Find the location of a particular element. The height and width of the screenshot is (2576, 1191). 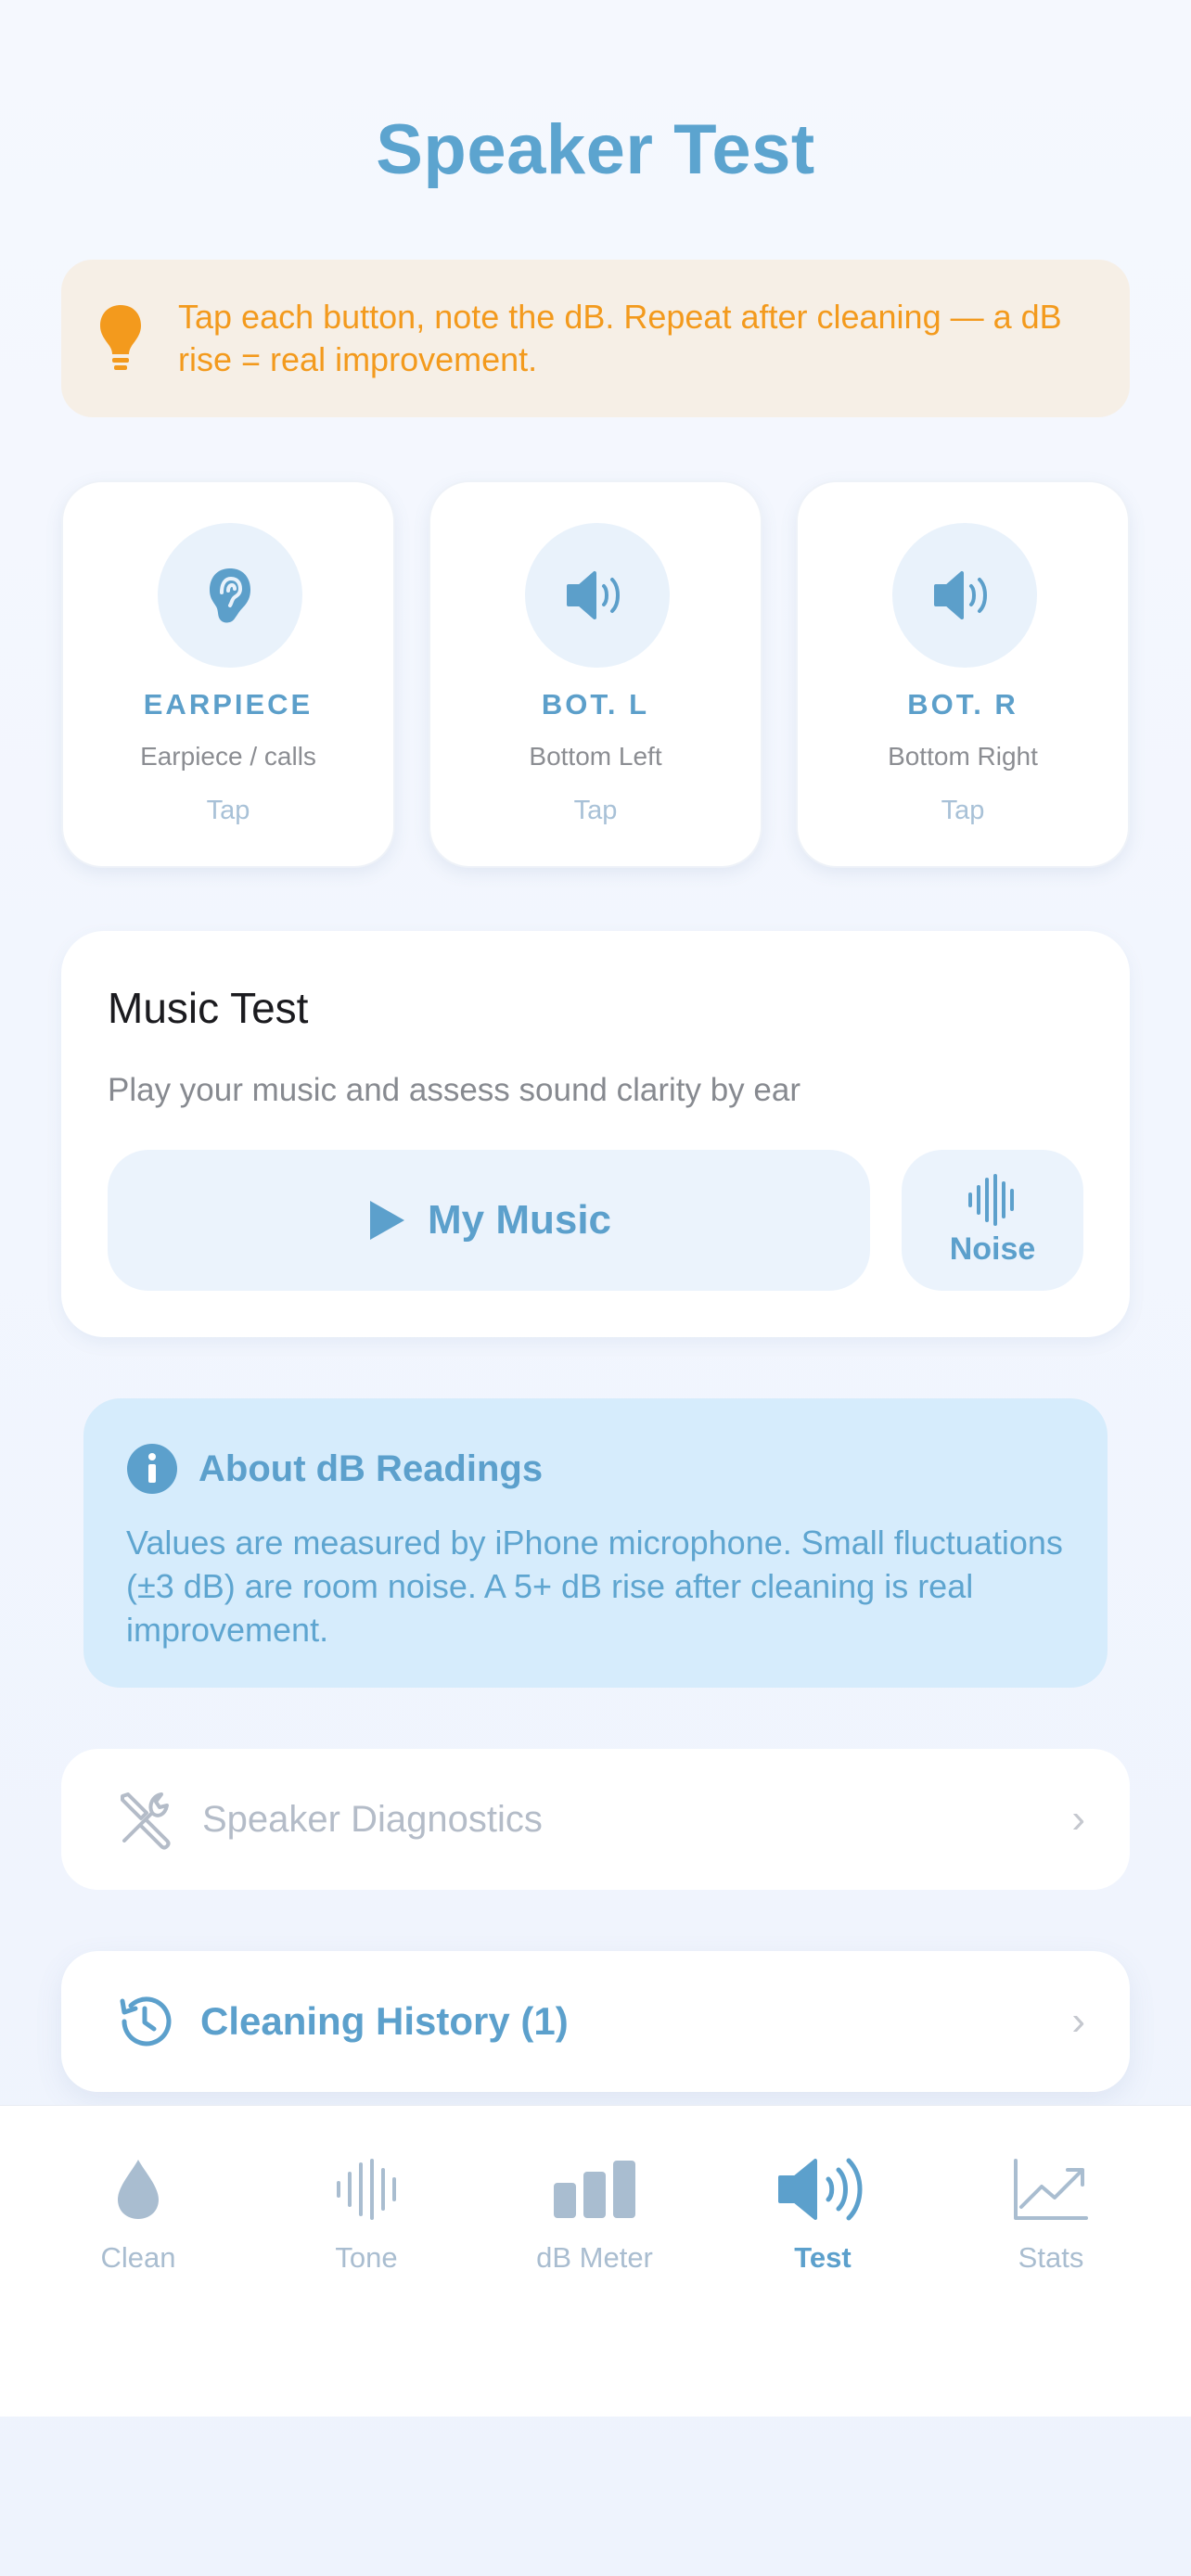

noise-label: Noise is located at coordinates (992, 1249).